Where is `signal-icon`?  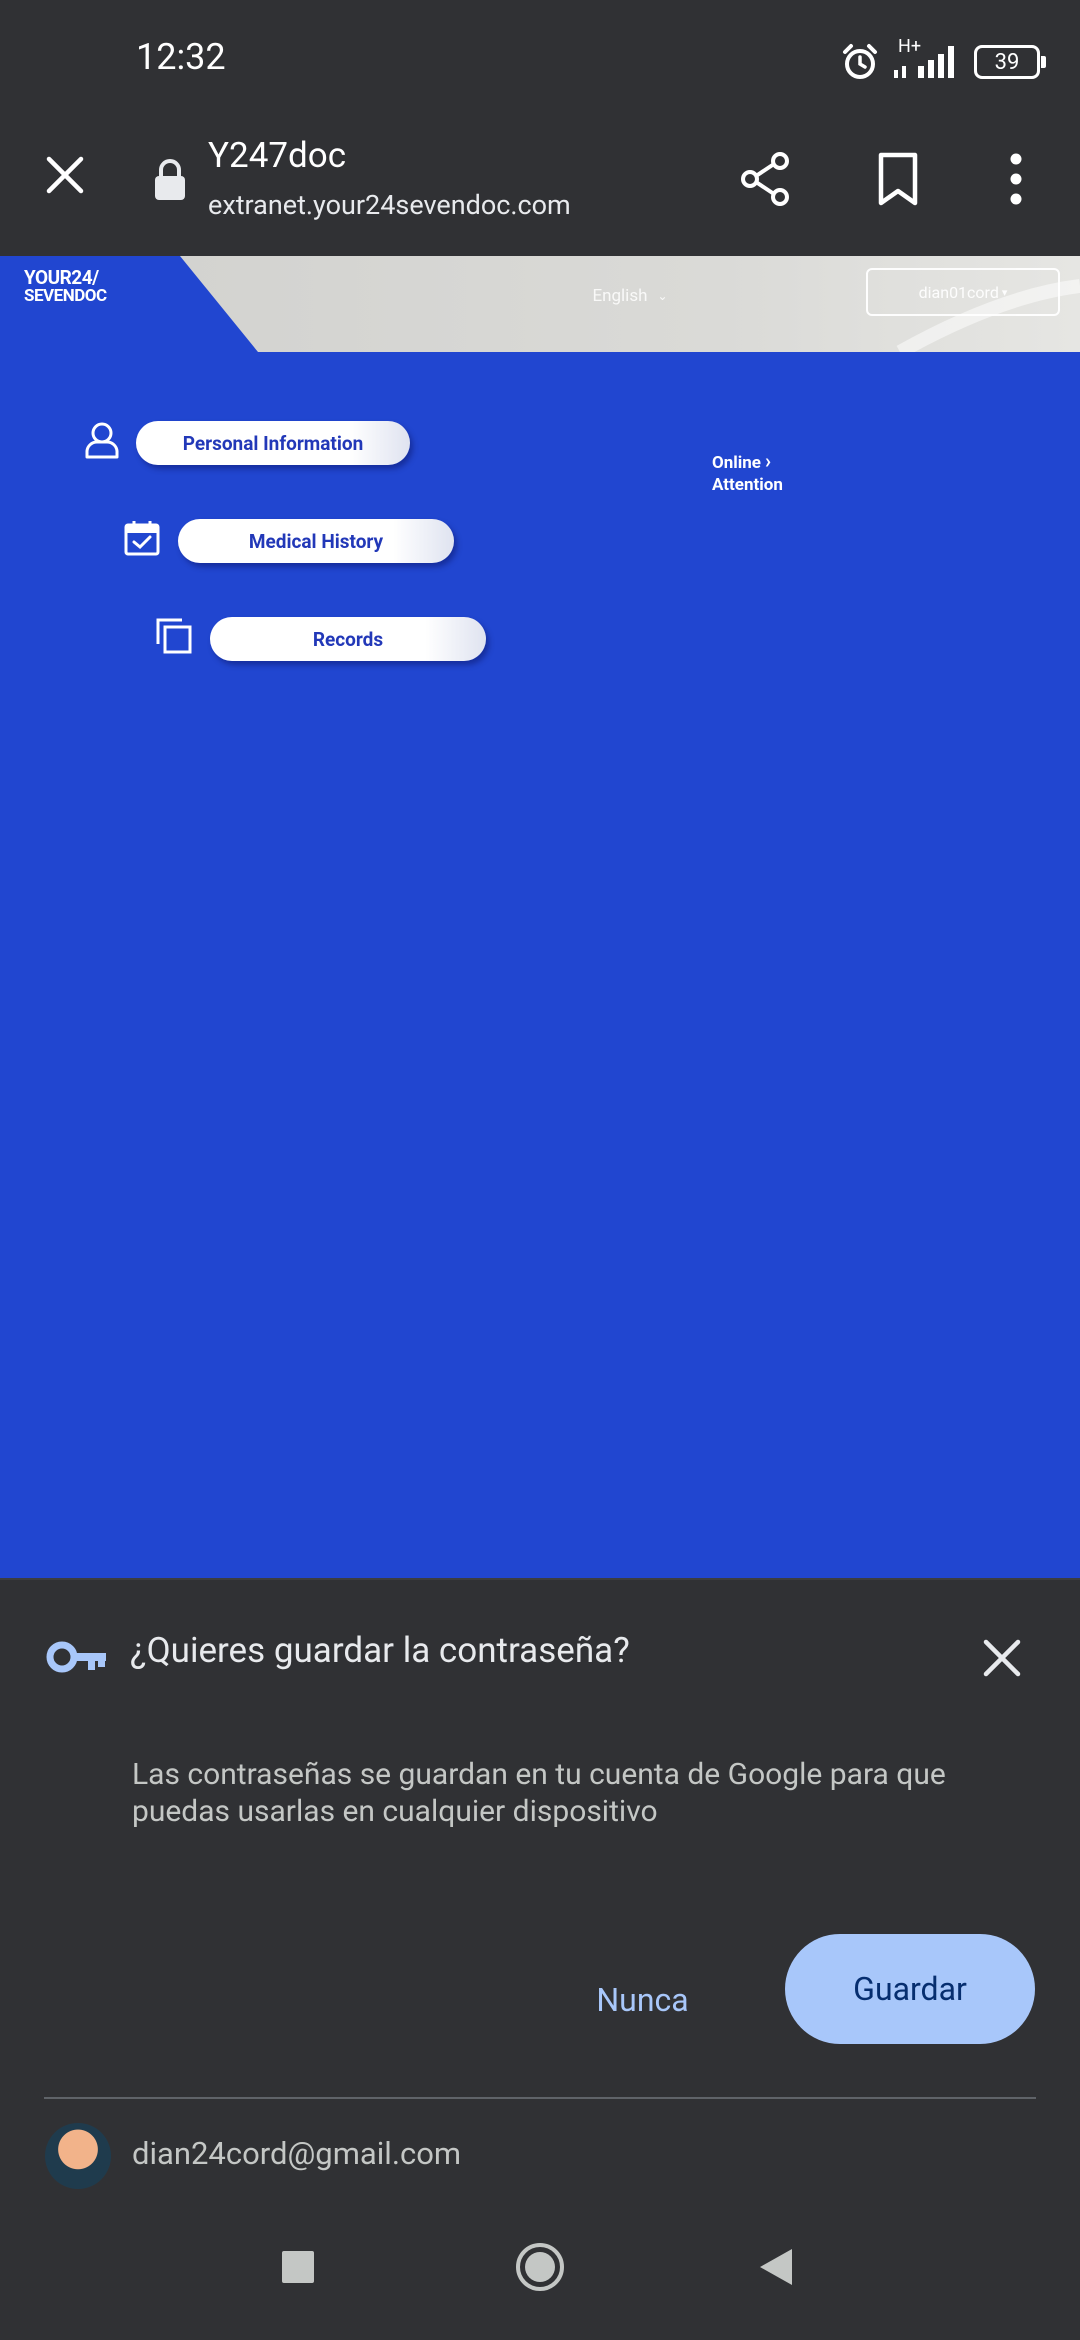
signal-icon is located at coordinates (924, 62).